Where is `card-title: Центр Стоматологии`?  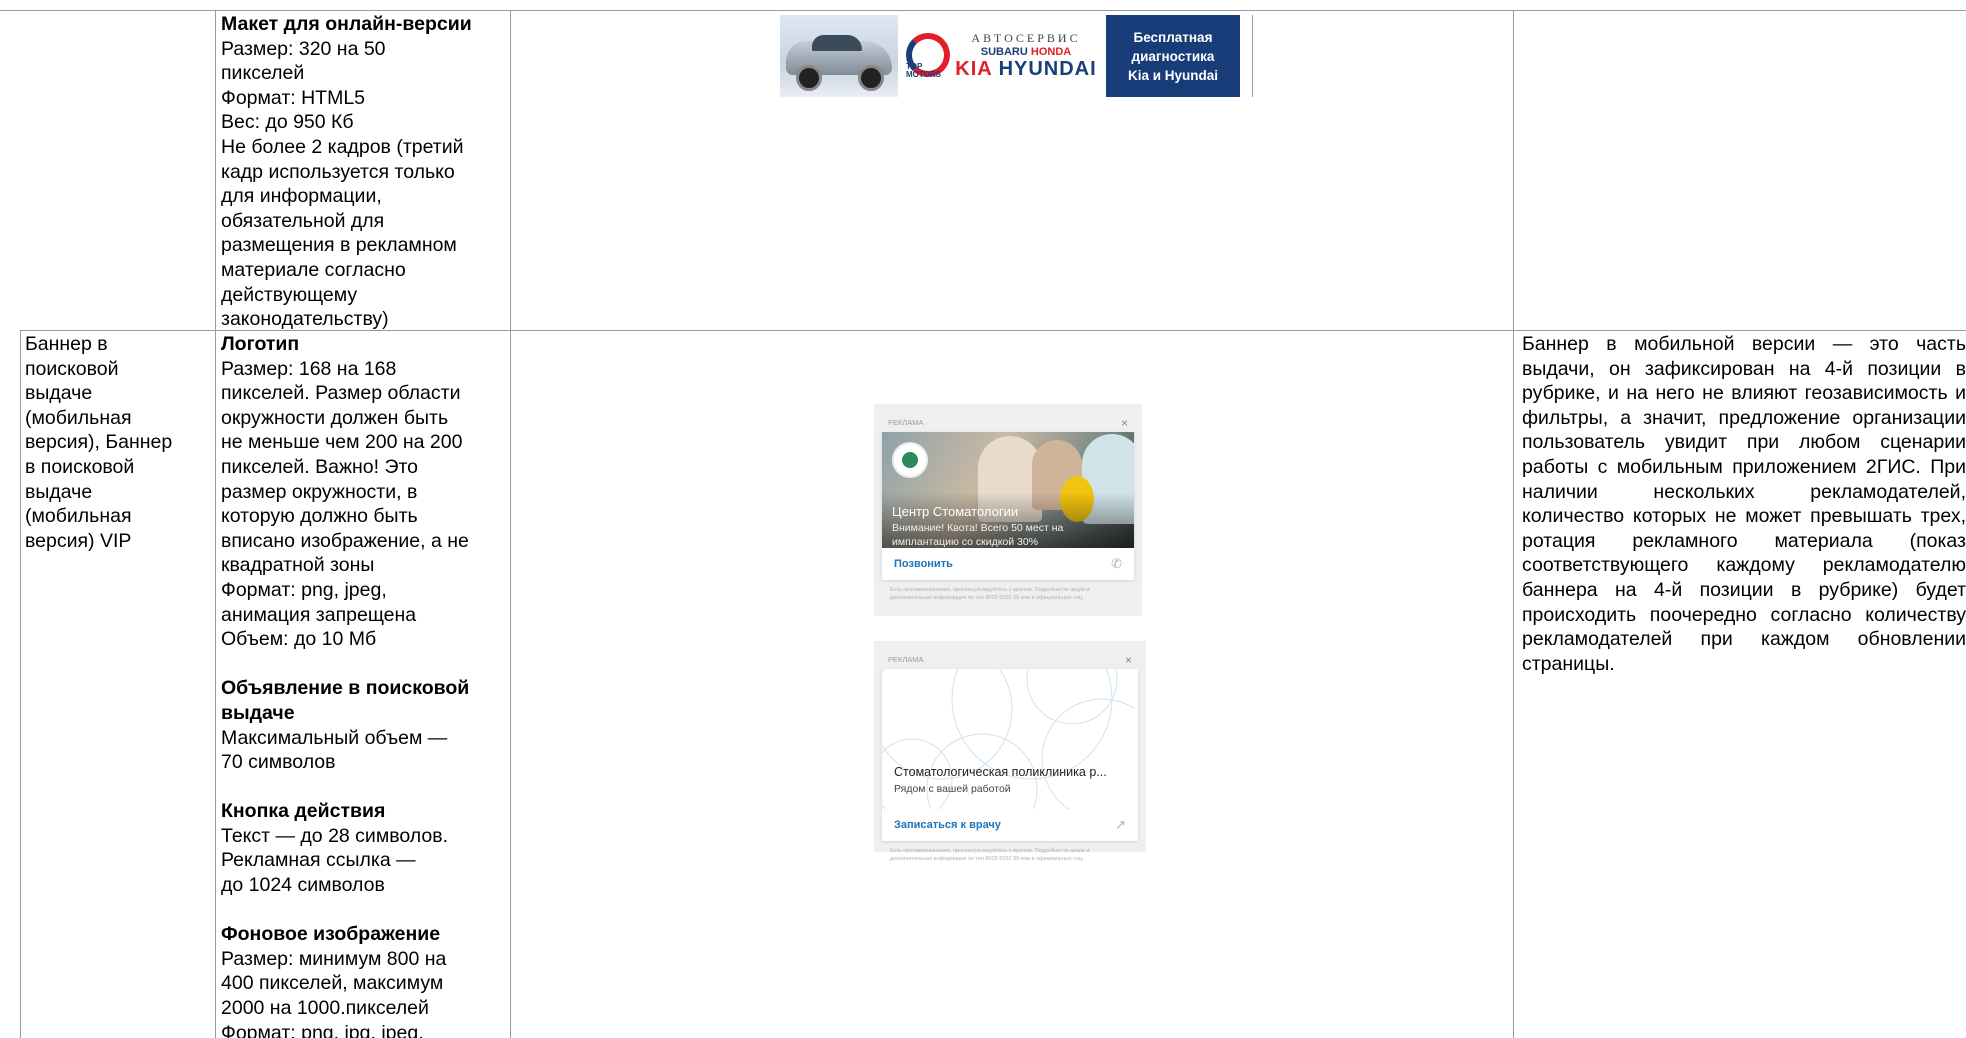 card-title: Центр Стоматологии is located at coordinates (955, 511).